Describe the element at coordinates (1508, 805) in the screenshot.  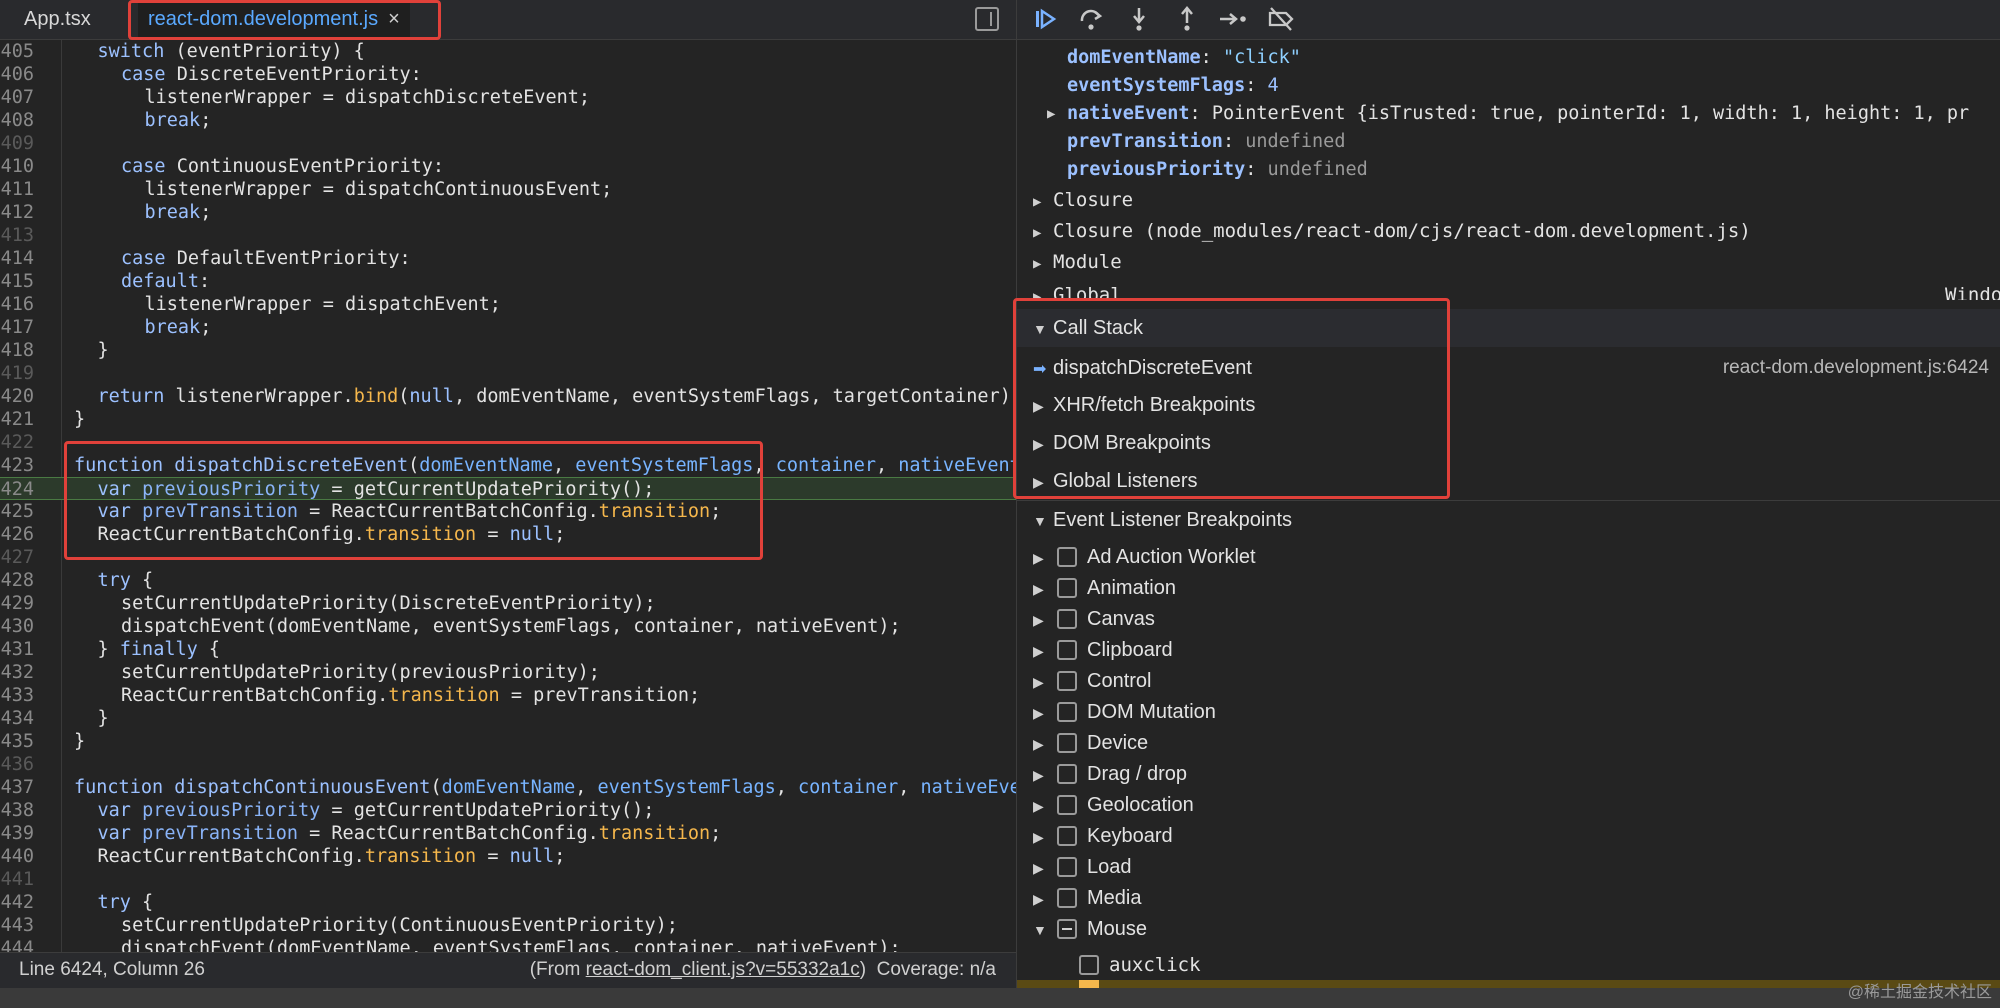
I see `event-listener-category: ▶ Geolocation` at that location.